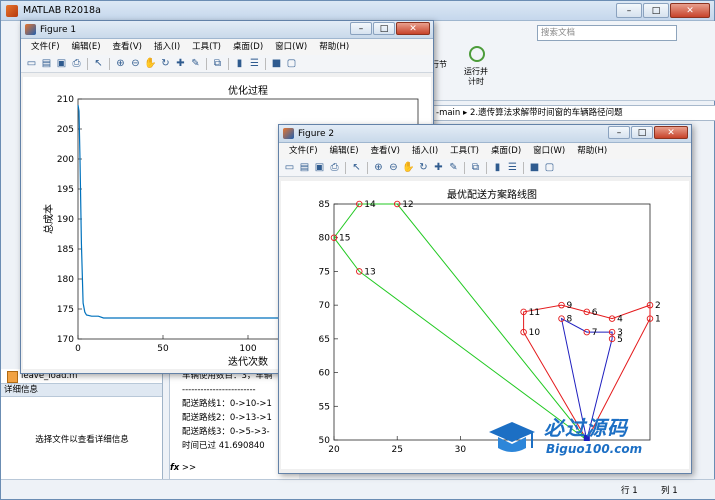  Describe the element at coordinates (65, 310) in the screenshot. I see `y-tick-label: 175` at that location.